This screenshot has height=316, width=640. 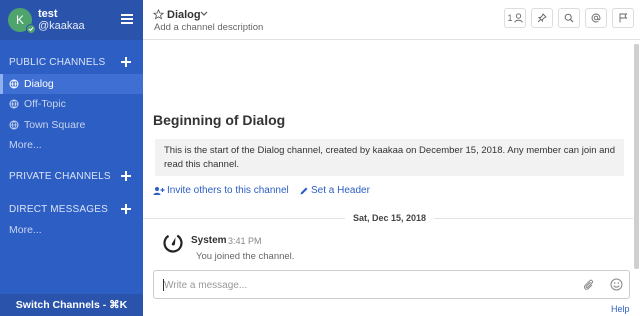 I want to click on public-channels-title: PUBLIC CHANNELS, so click(x=57, y=62).